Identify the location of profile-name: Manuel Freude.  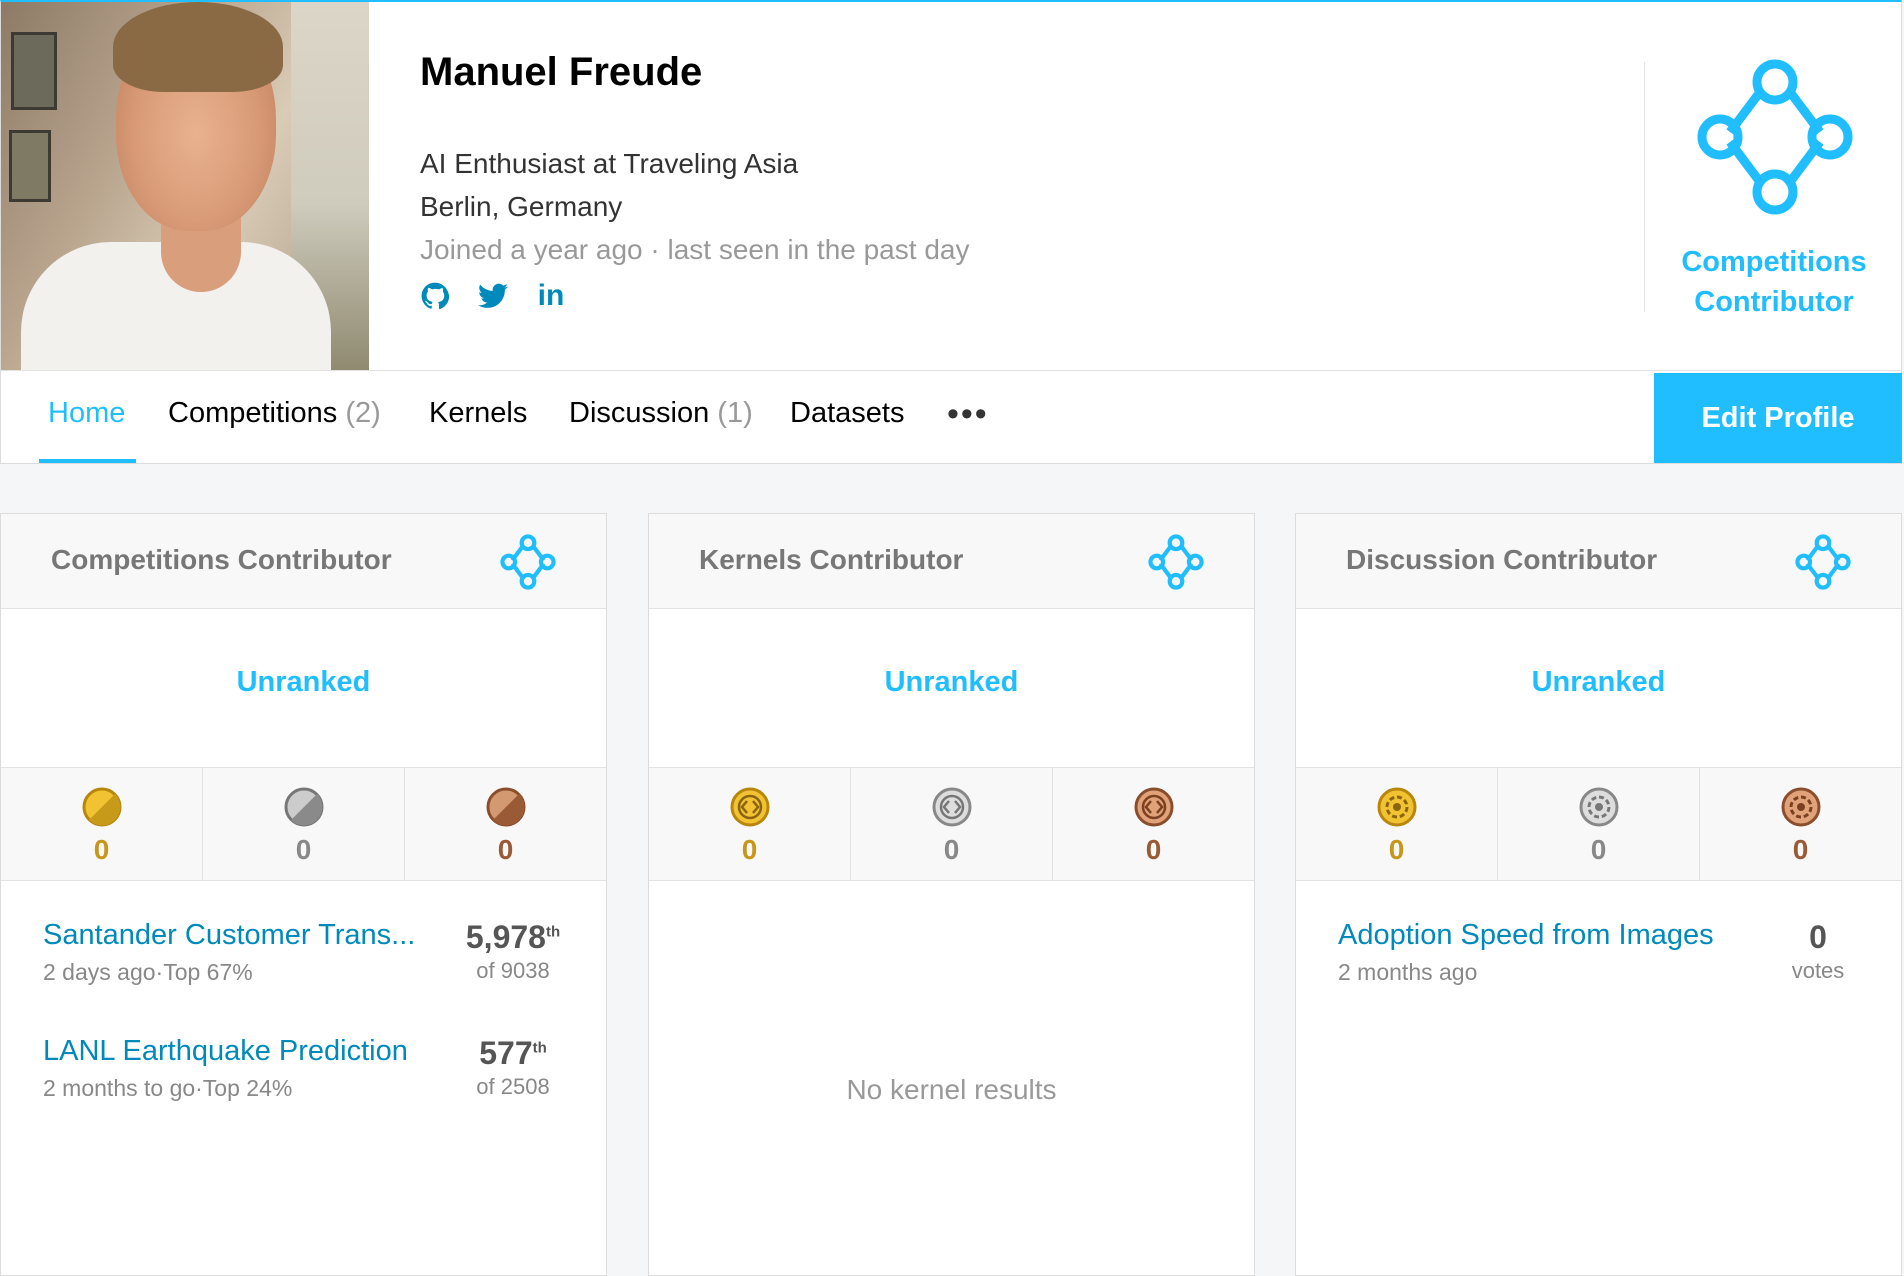
(561, 72).